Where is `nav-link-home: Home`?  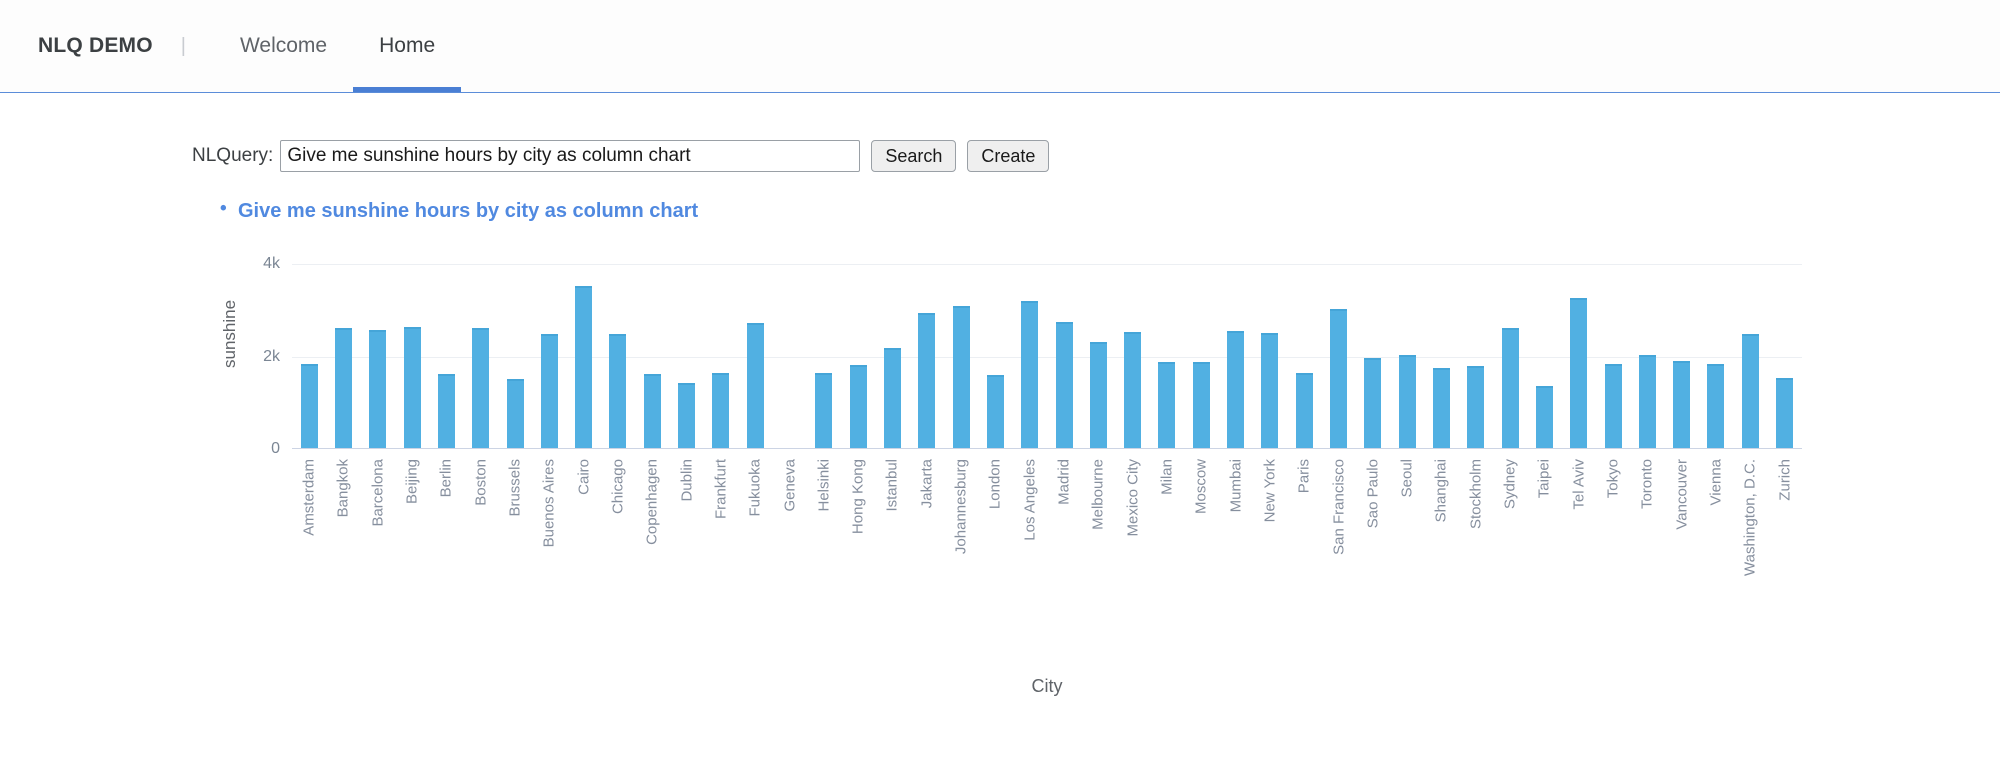
nav-link-home: Home is located at coordinates (407, 46).